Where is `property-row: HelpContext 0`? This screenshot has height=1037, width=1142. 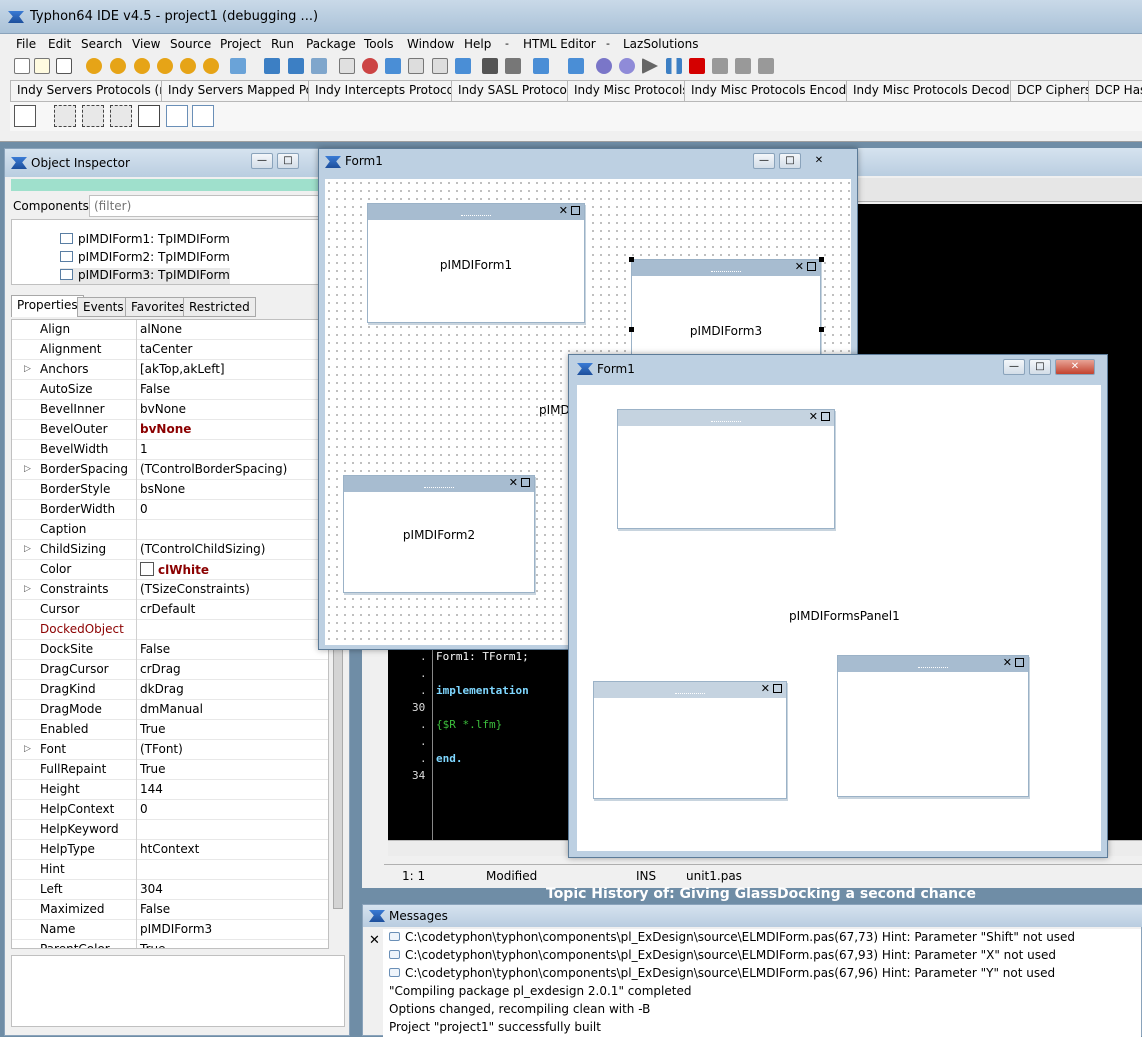
property-row: HelpContext 0 is located at coordinates (170, 810).